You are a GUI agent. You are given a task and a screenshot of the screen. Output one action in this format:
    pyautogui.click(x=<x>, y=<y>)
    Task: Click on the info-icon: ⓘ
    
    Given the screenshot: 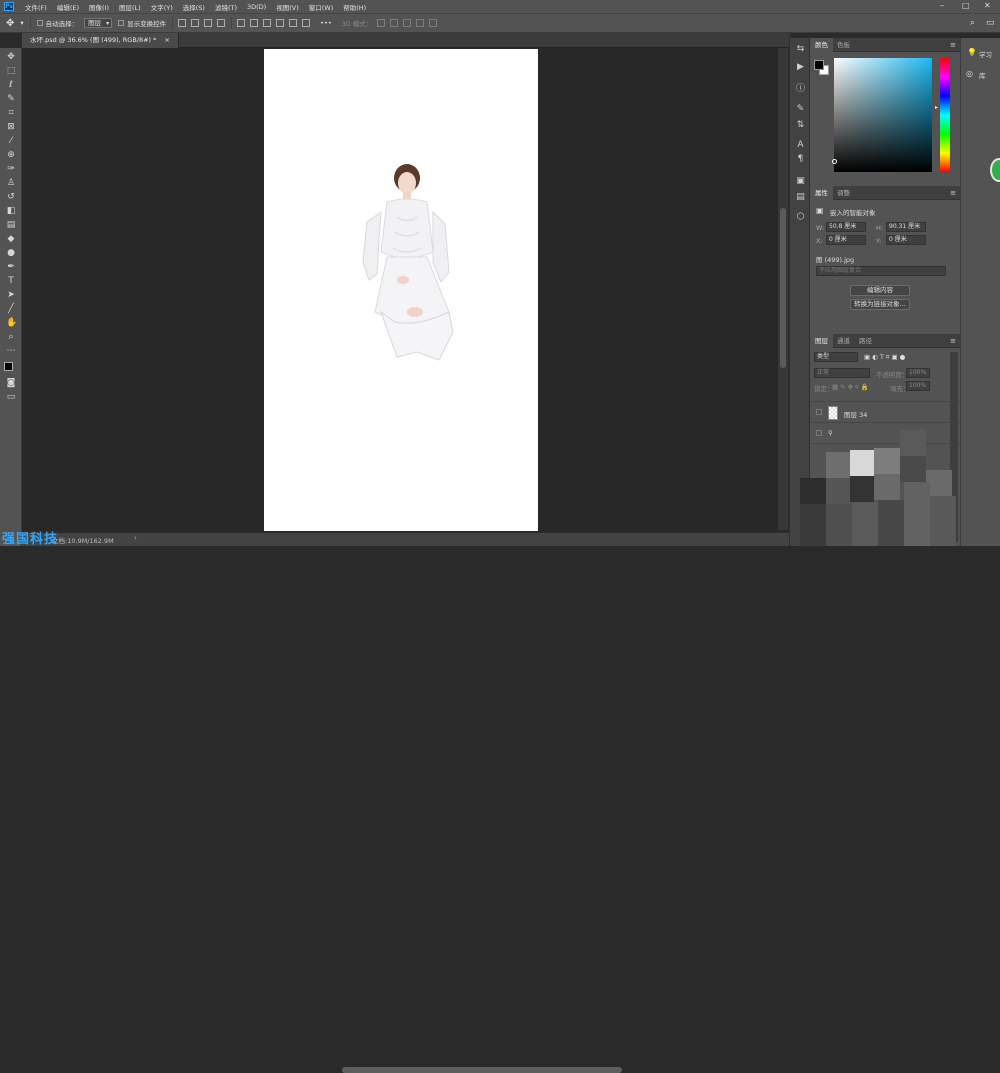 What is the action you would take?
    pyautogui.click(x=800, y=89)
    